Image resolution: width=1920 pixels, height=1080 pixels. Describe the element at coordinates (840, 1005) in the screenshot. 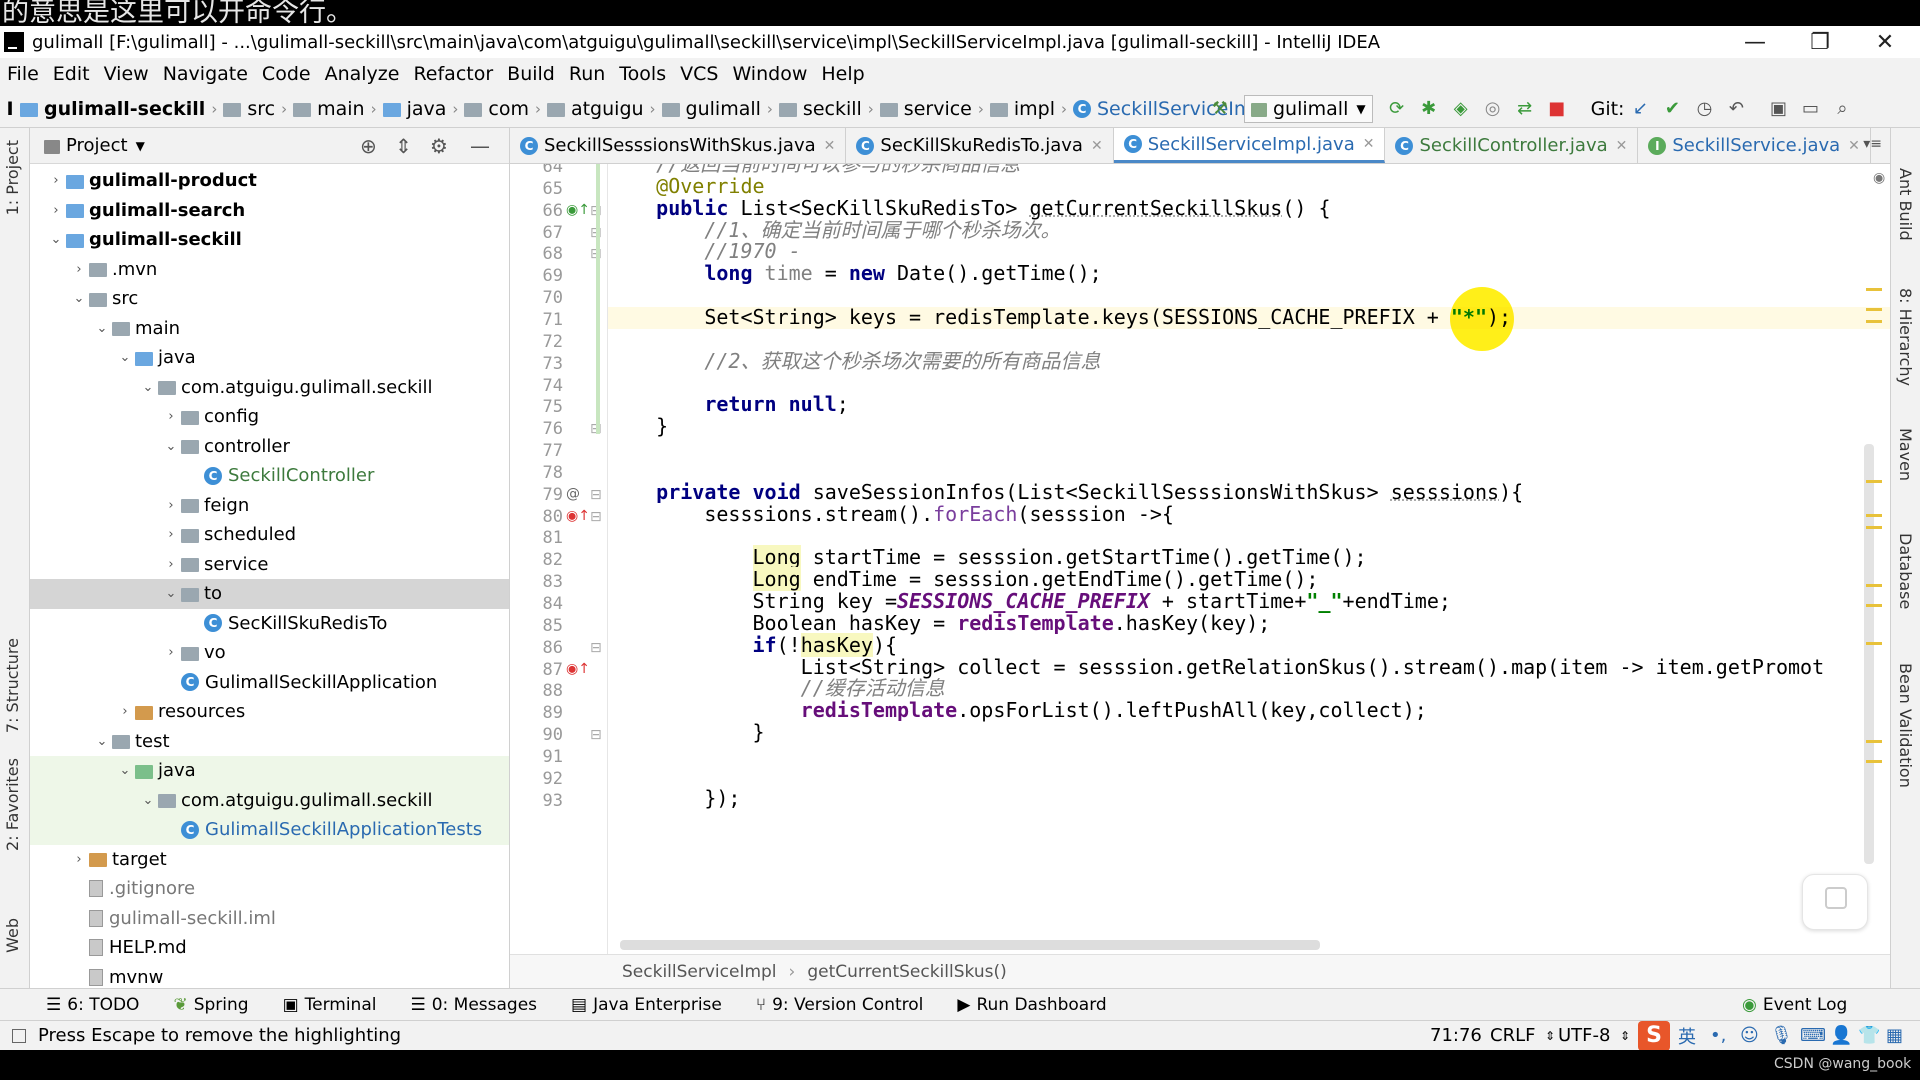

I see `tool-version-control: ⑂ 9: Version Control` at that location.